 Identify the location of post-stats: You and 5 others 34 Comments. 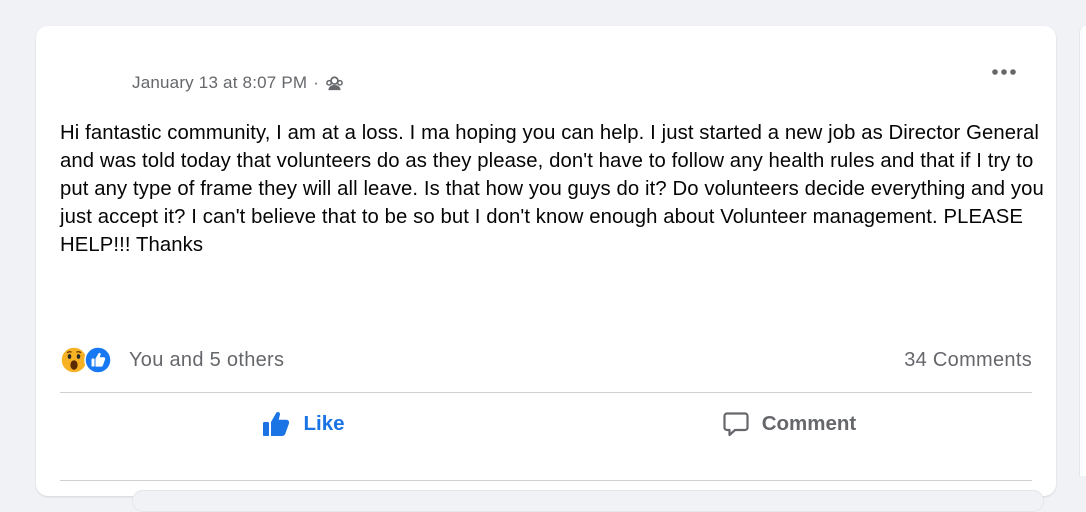
(546, 360).